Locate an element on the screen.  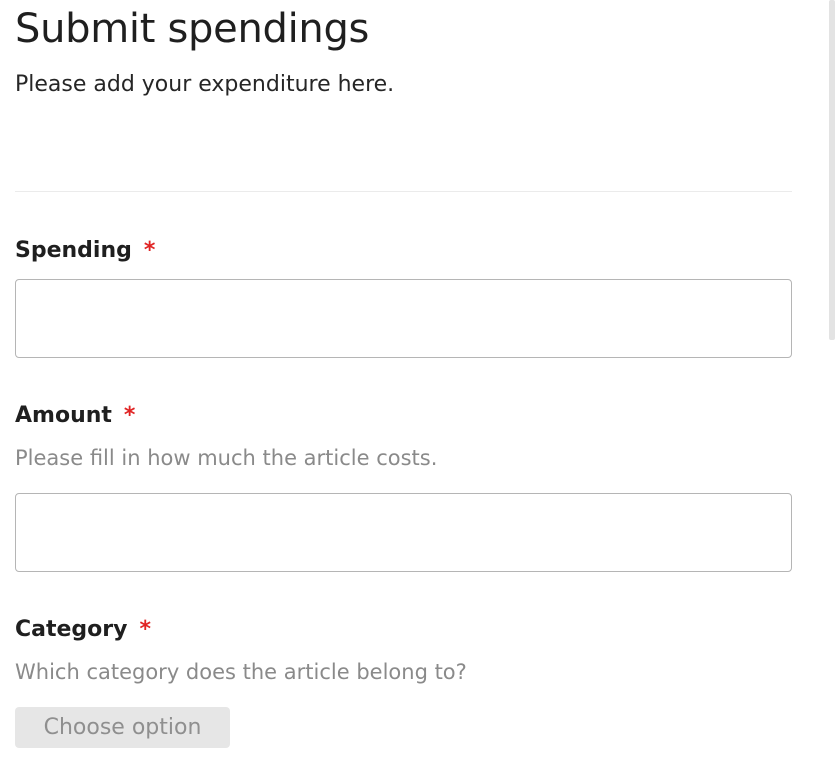
spending-label-text: Spending is located at coordinates (73, 250).